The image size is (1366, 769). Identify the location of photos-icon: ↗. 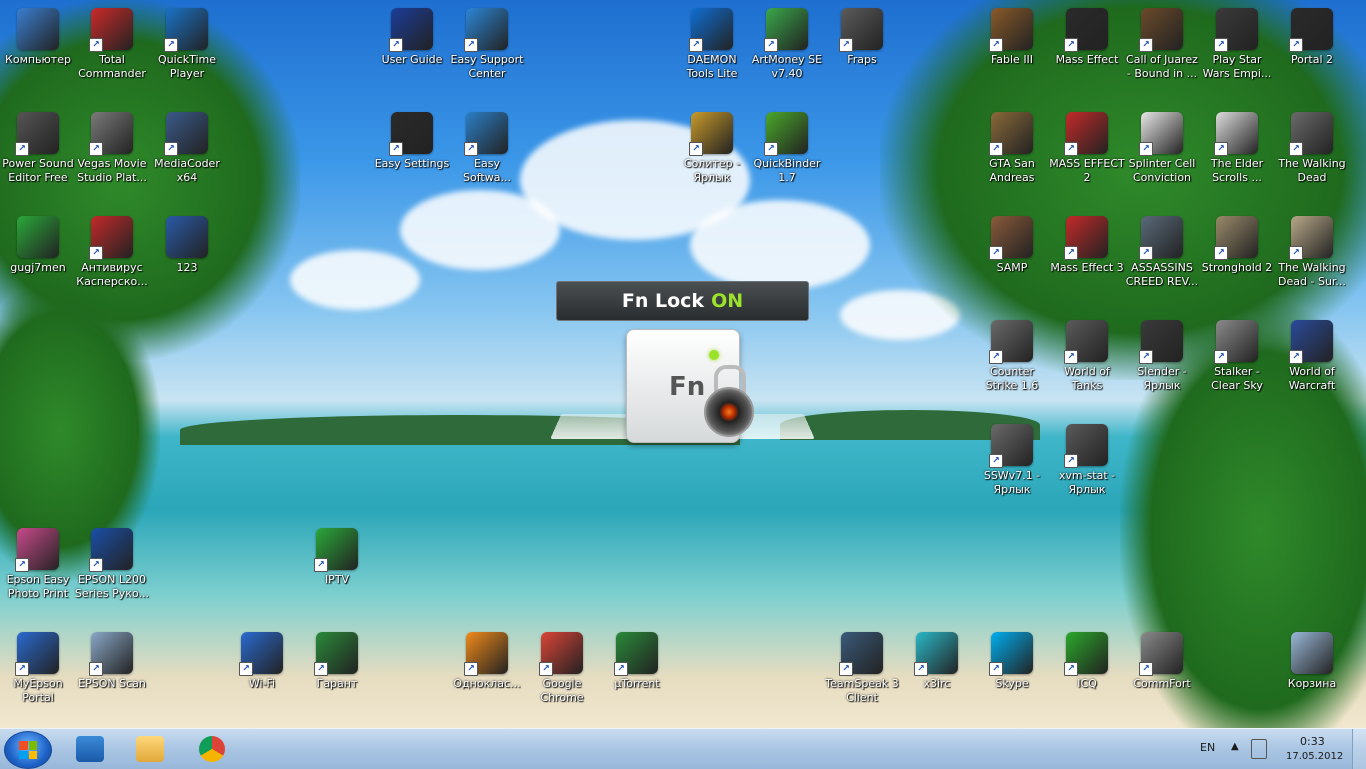
(37, 550).